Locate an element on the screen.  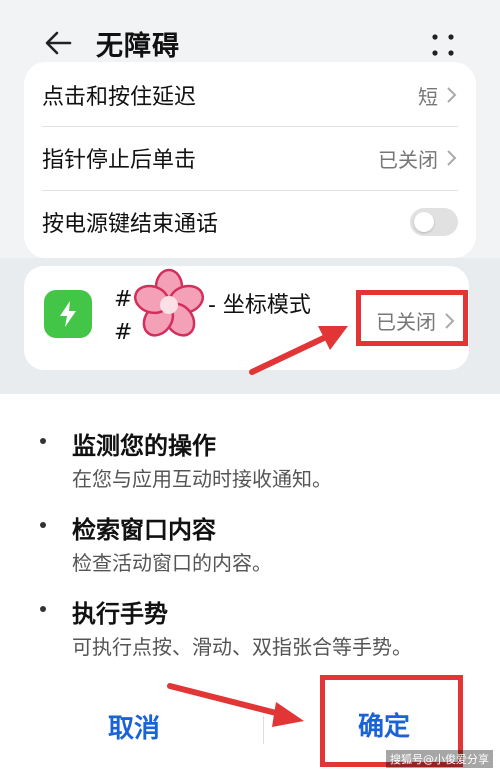
setting-value-text: 短 is located at coordinates (428, 96).